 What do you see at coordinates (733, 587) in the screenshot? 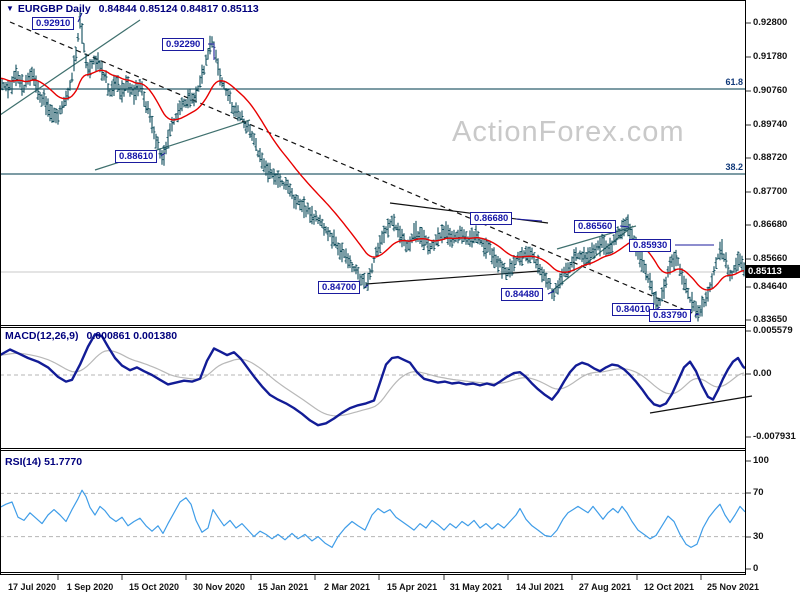
I see `date-label: 25 Nov 2021` at bounding box center [733, 587].